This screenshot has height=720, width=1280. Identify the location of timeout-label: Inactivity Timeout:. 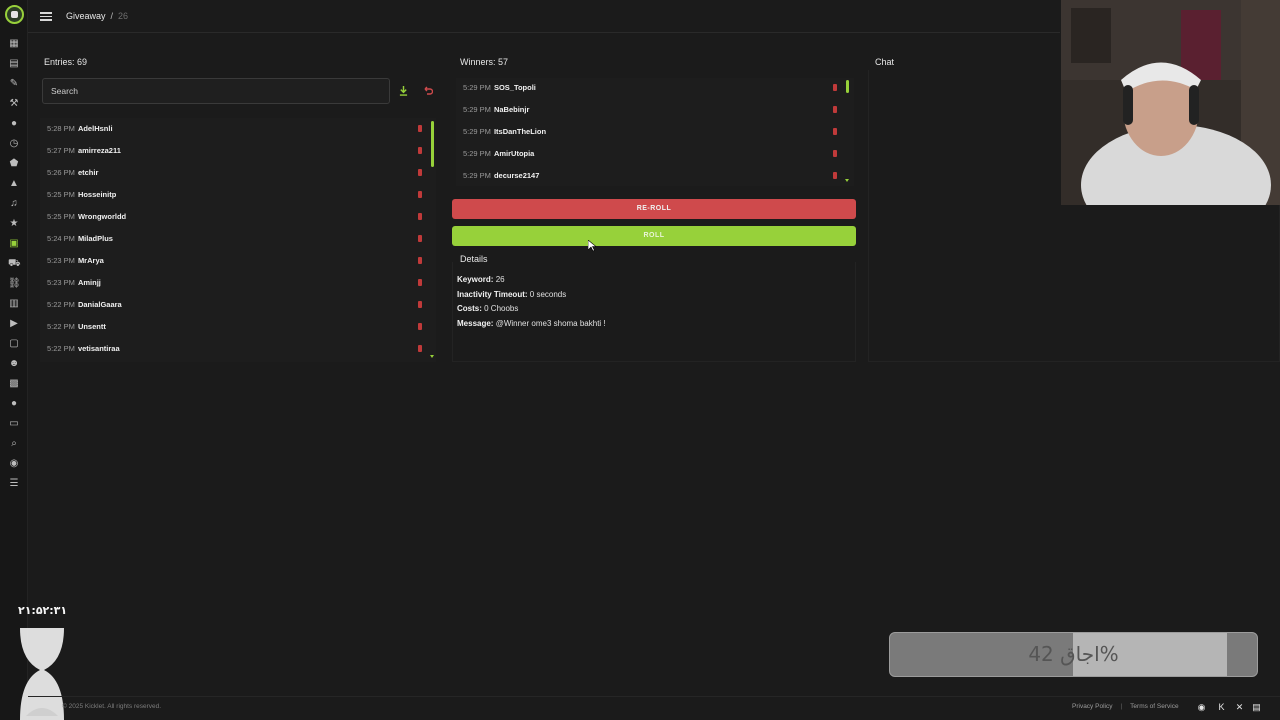
(492, 294).